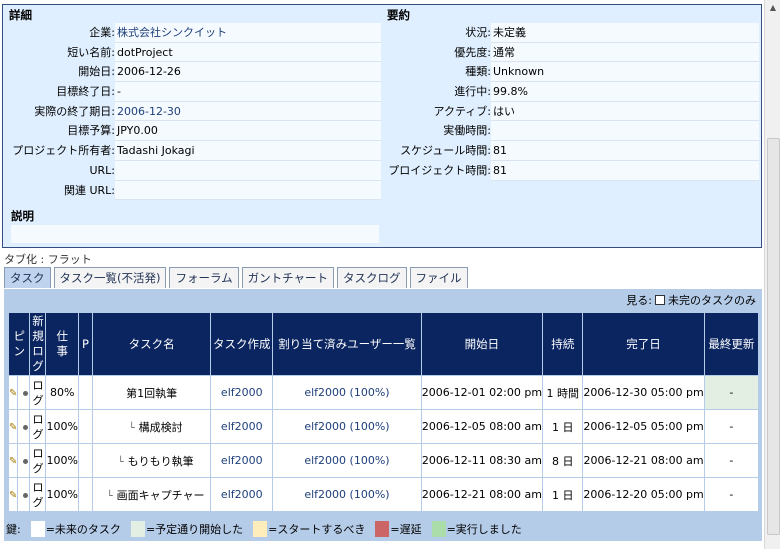 This screenshot has height=549, width=780. Describe the element at coordinates (772, 8) in the screenshot. I see `scroll-up-icon: ▲` at that location.